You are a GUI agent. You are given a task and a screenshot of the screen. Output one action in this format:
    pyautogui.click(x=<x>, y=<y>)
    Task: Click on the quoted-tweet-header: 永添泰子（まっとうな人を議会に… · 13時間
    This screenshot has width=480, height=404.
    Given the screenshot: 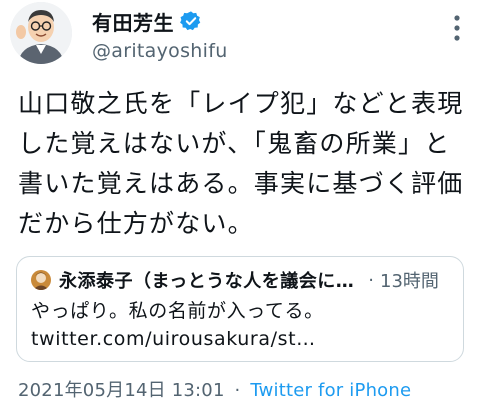 What is the action you would take?
    pyautogui.click(x=241, y=280)
    